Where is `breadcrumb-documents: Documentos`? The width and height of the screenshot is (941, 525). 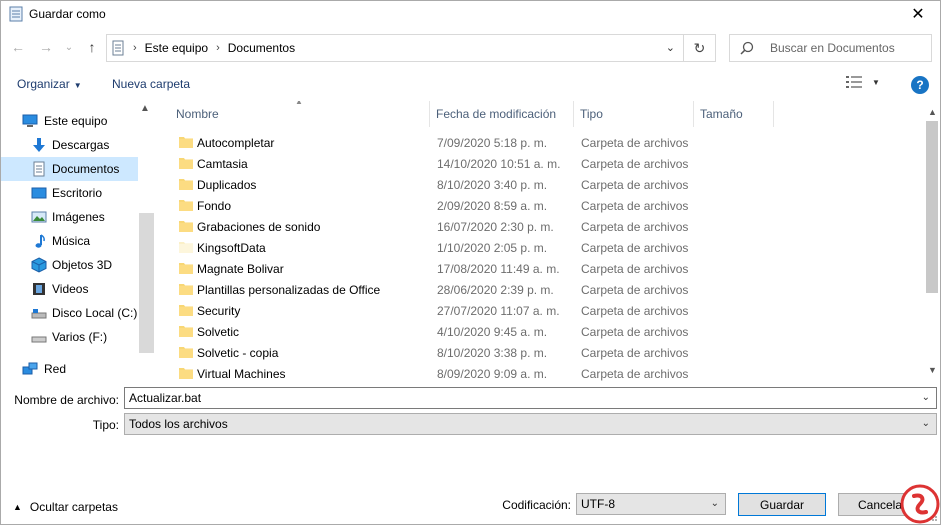 breadcrumb-documents: Documentos is located at coordinates (261, 48).